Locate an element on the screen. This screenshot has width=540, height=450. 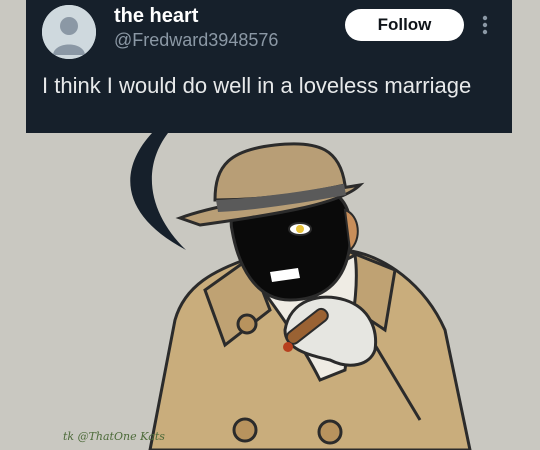
follow-button: Follow is located at coordinates (404, 25).